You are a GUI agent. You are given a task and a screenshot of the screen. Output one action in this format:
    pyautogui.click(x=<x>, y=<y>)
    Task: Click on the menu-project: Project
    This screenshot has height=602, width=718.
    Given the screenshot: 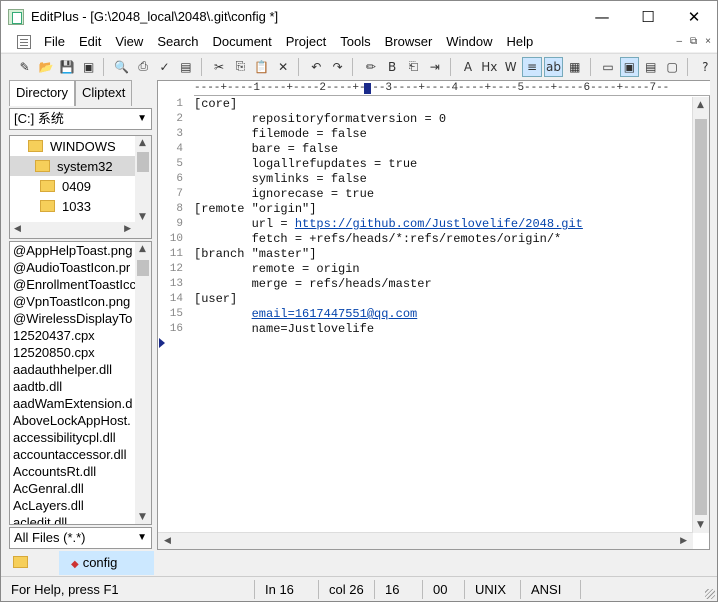 What is the action you would take?
    pyautogui.click(x=306, y=42)
    